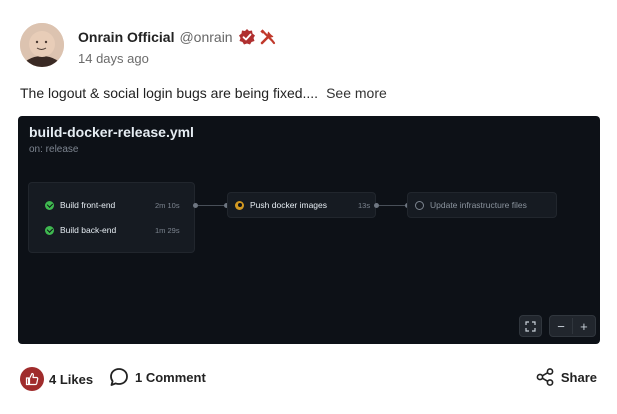  Describe the element at coordinates (289, 205) in the screenshot. I see `job-name: Push docker images` at that location.